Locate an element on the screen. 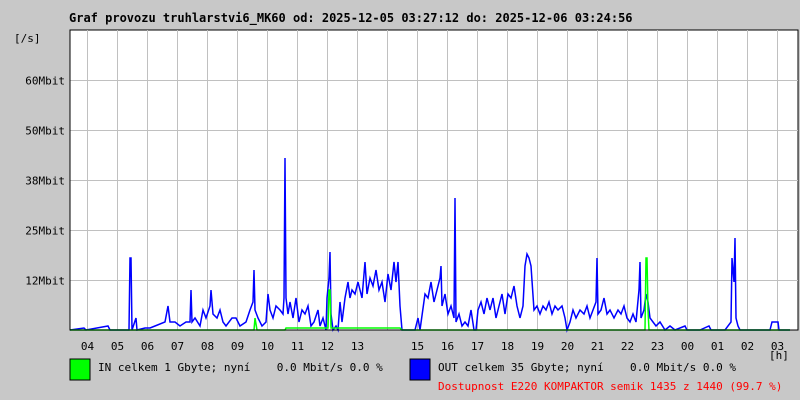  legend-out-swatch is located at coordinates (420, 369).